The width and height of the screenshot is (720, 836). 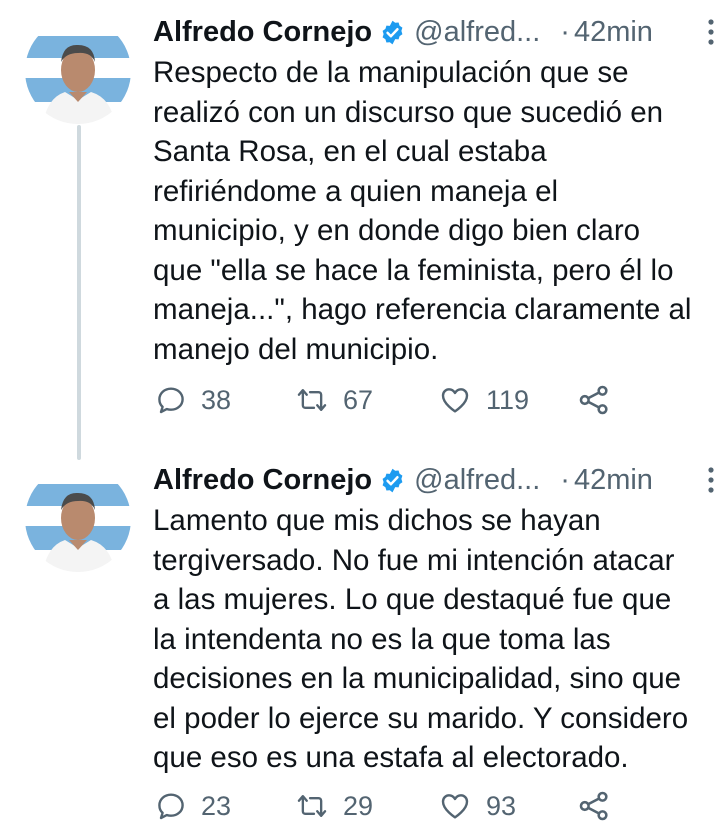 I want to click on reply-button: 38, so click(x=193, y=400).